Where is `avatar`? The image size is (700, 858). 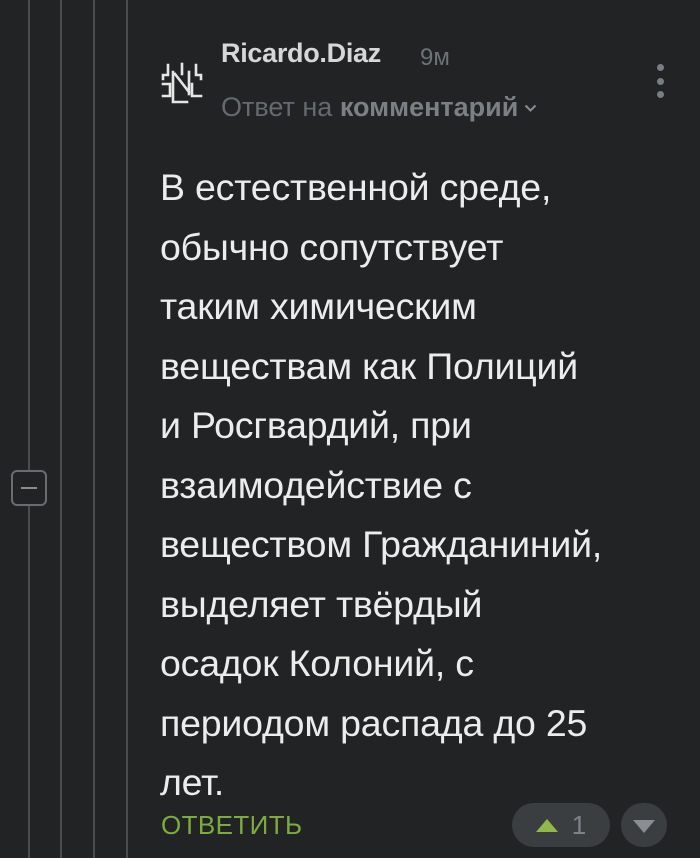 avatar is located at coordinates (182, 83).